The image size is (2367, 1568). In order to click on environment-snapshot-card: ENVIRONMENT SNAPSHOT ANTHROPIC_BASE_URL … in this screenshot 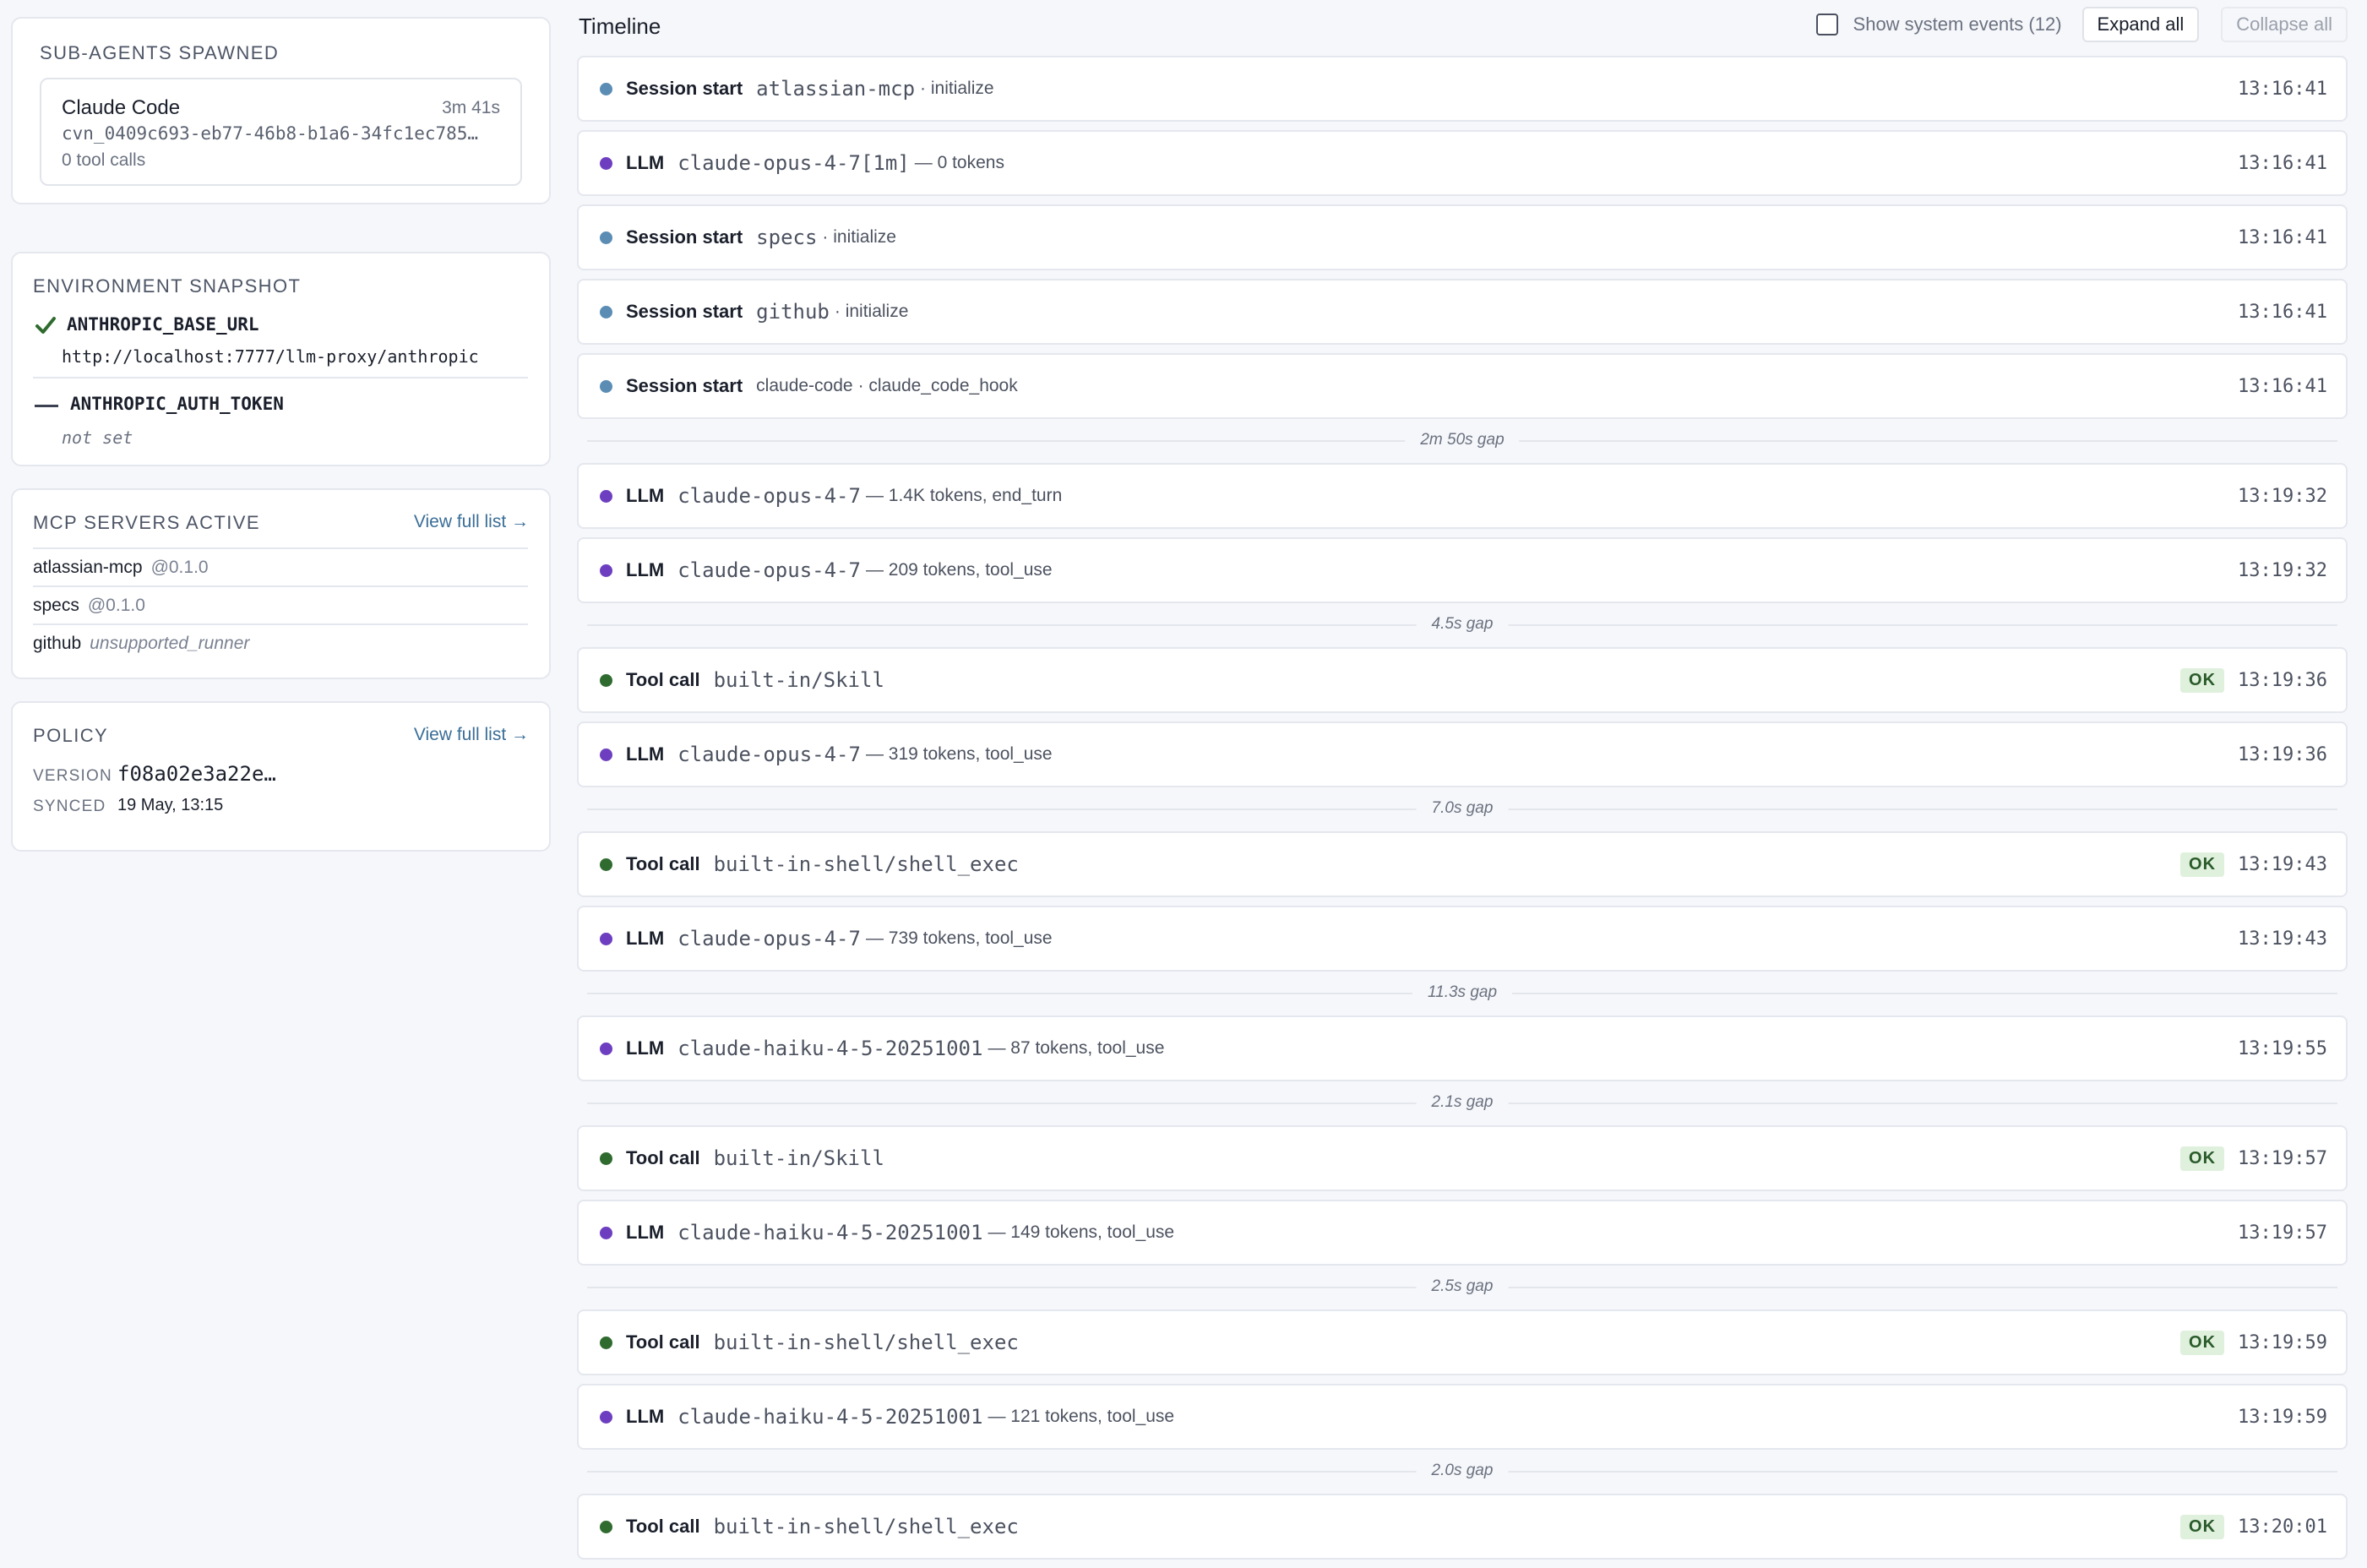, I will do `click(281, 359)`.